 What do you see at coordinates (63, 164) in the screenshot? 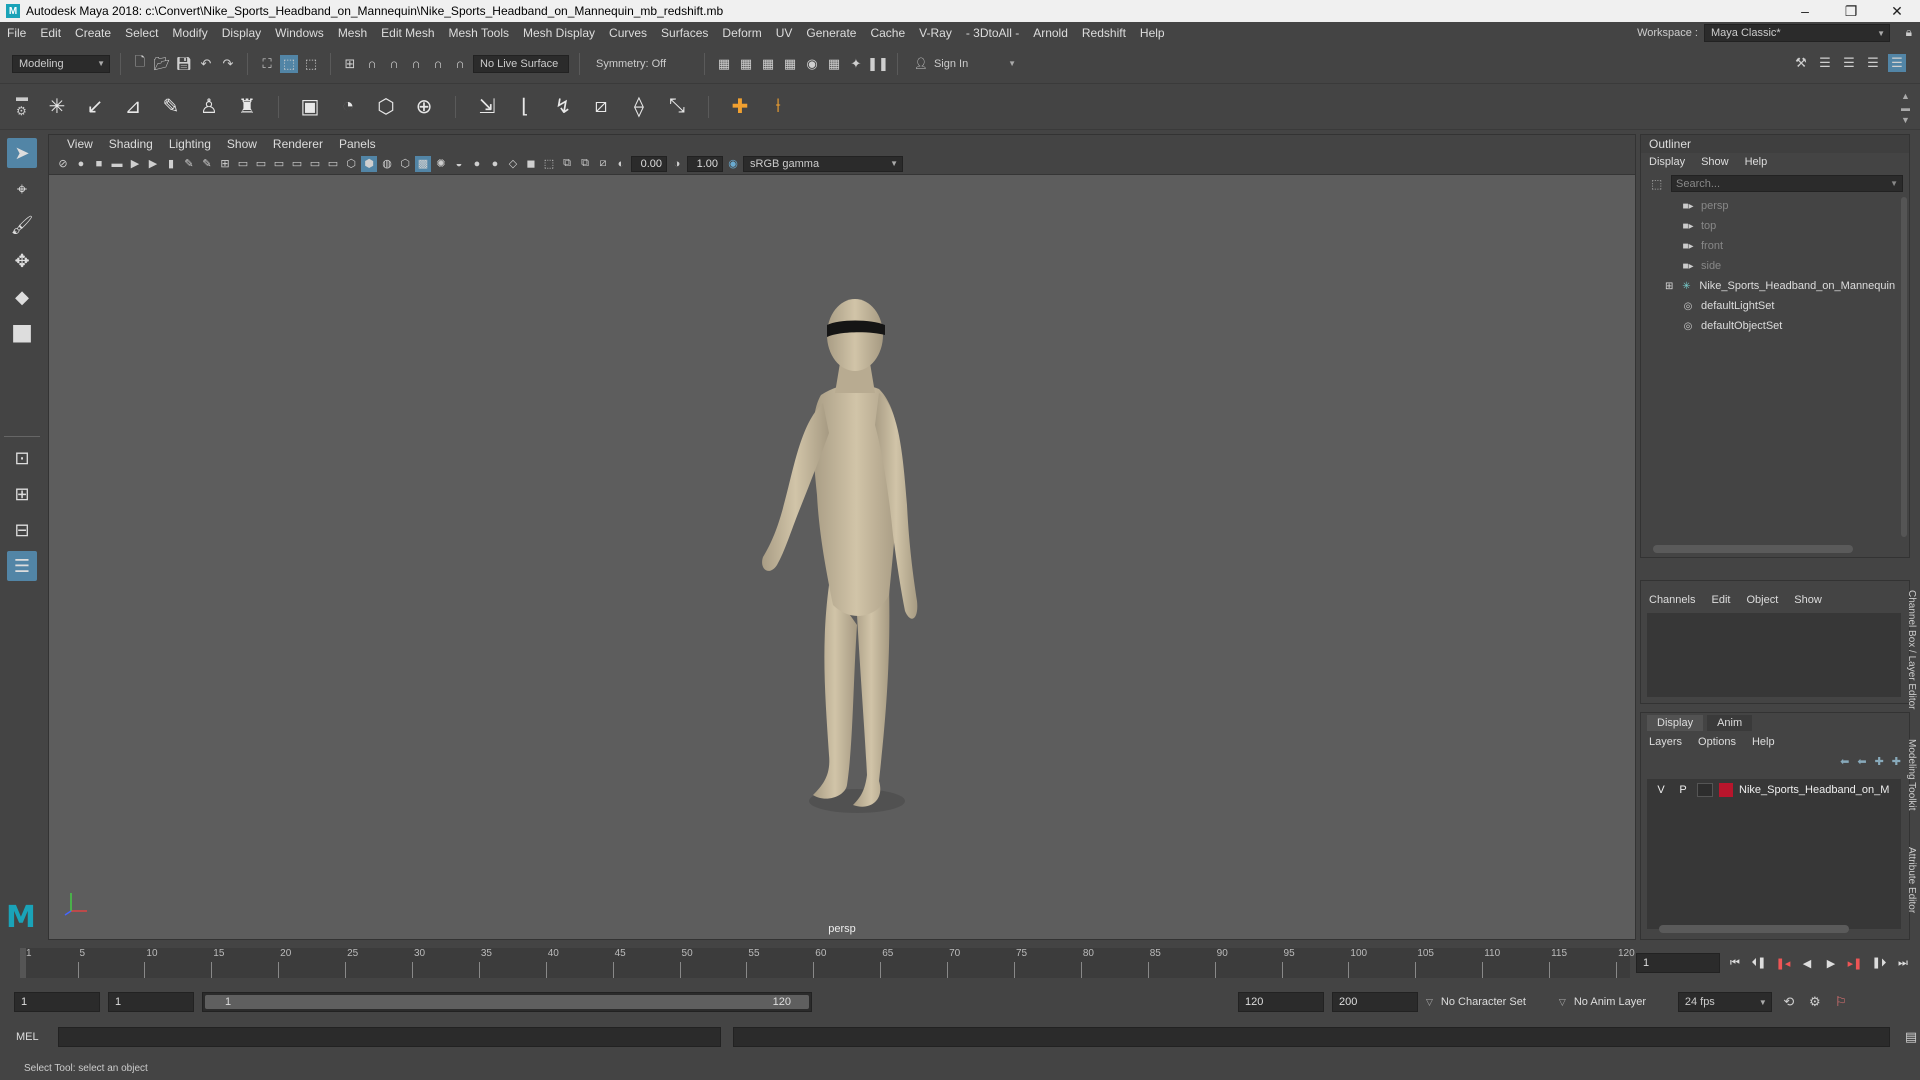
I see `select-camera-icon: ⊘` at bounding box center [63, 164].